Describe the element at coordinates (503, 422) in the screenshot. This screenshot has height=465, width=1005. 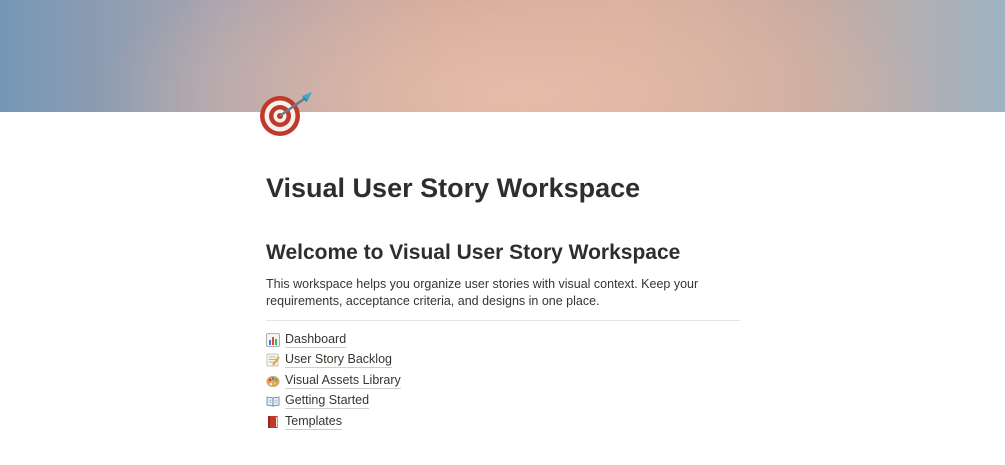
I see `link-templates: Templates` at that location.